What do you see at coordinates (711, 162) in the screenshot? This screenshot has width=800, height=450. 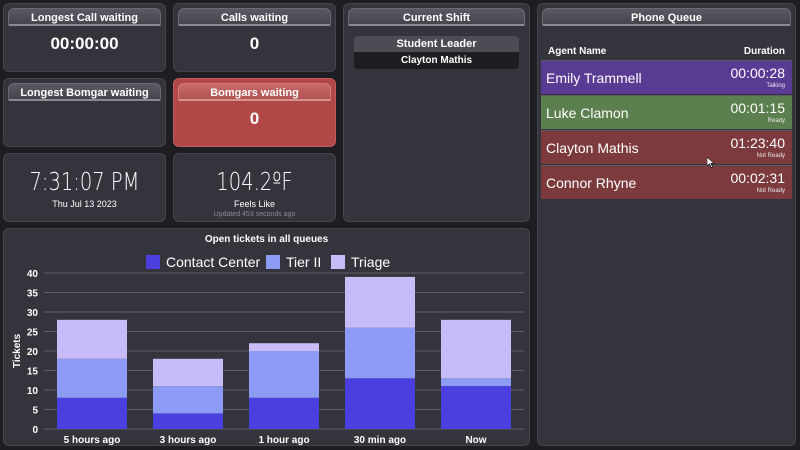 I see `mouse-cursor-icon` at bounding box center [711, 162].